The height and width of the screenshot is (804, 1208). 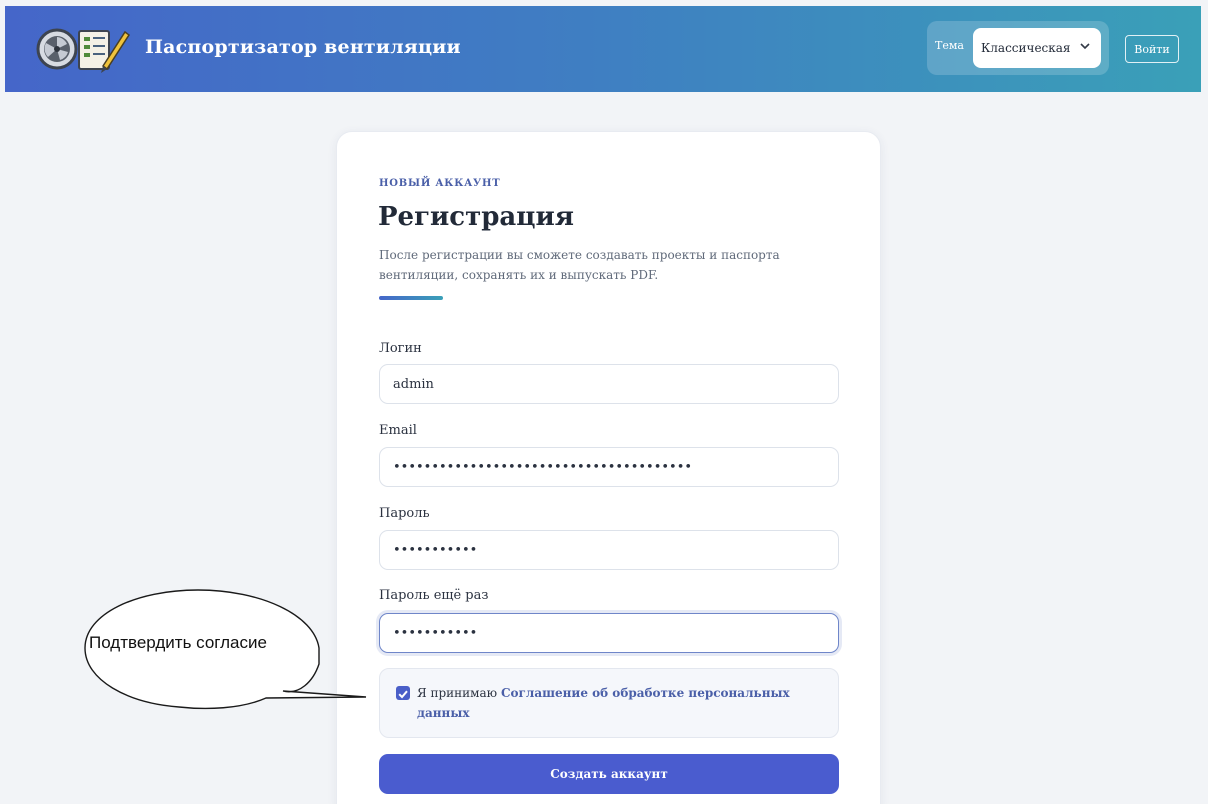 I want to click on accent-divider, so click(x=411, y=298).